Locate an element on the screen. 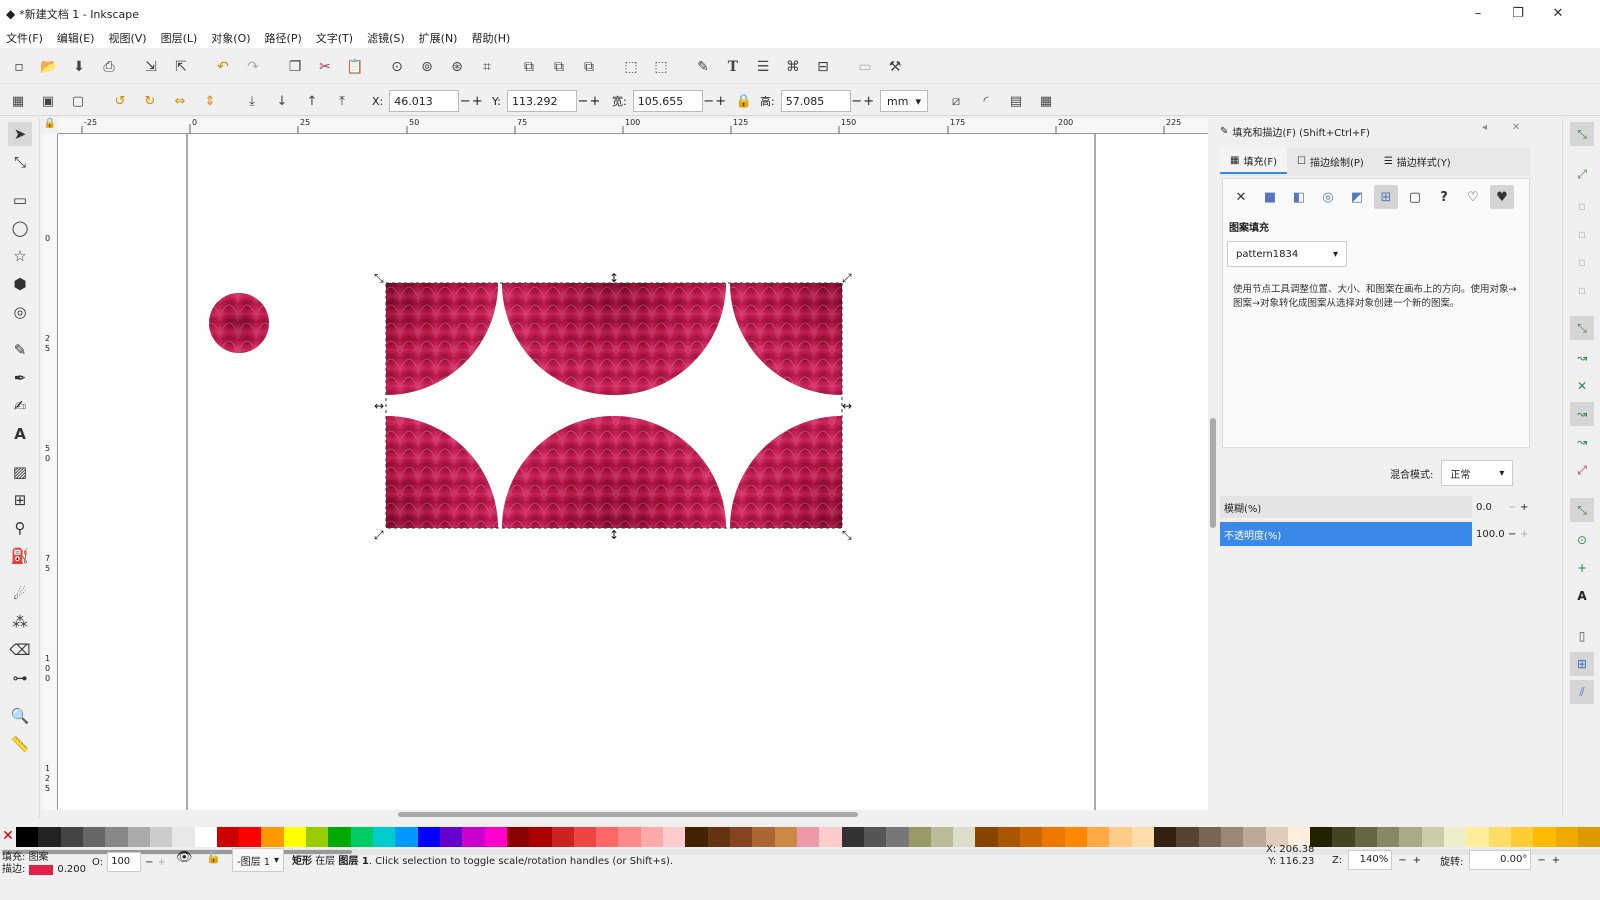 The width and height of the screenshot is (1600, 900). new-document-icon: ▫ is located at coordinates (19, 67).